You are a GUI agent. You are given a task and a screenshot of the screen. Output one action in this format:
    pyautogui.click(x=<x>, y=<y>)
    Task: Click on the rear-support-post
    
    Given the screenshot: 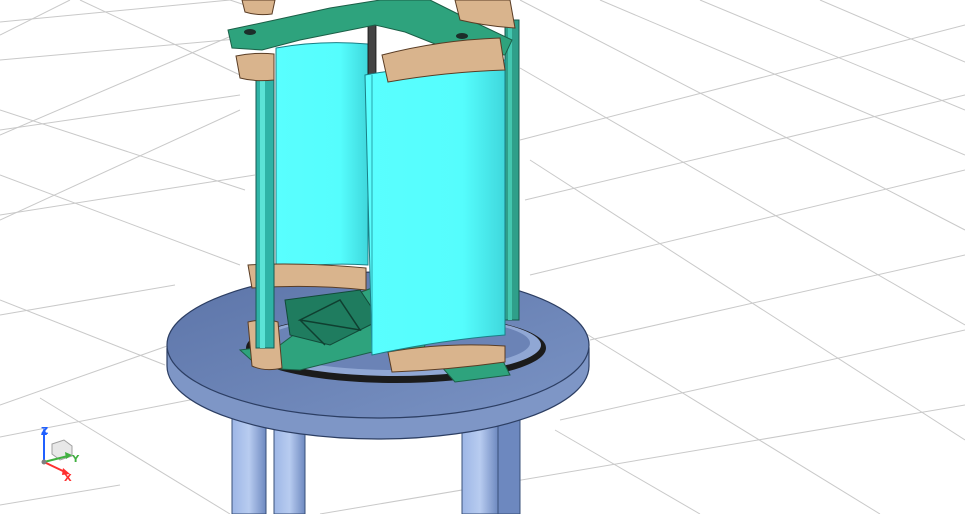 What is the action you would take?
    pyautogui.click(x=512, y=170)
    